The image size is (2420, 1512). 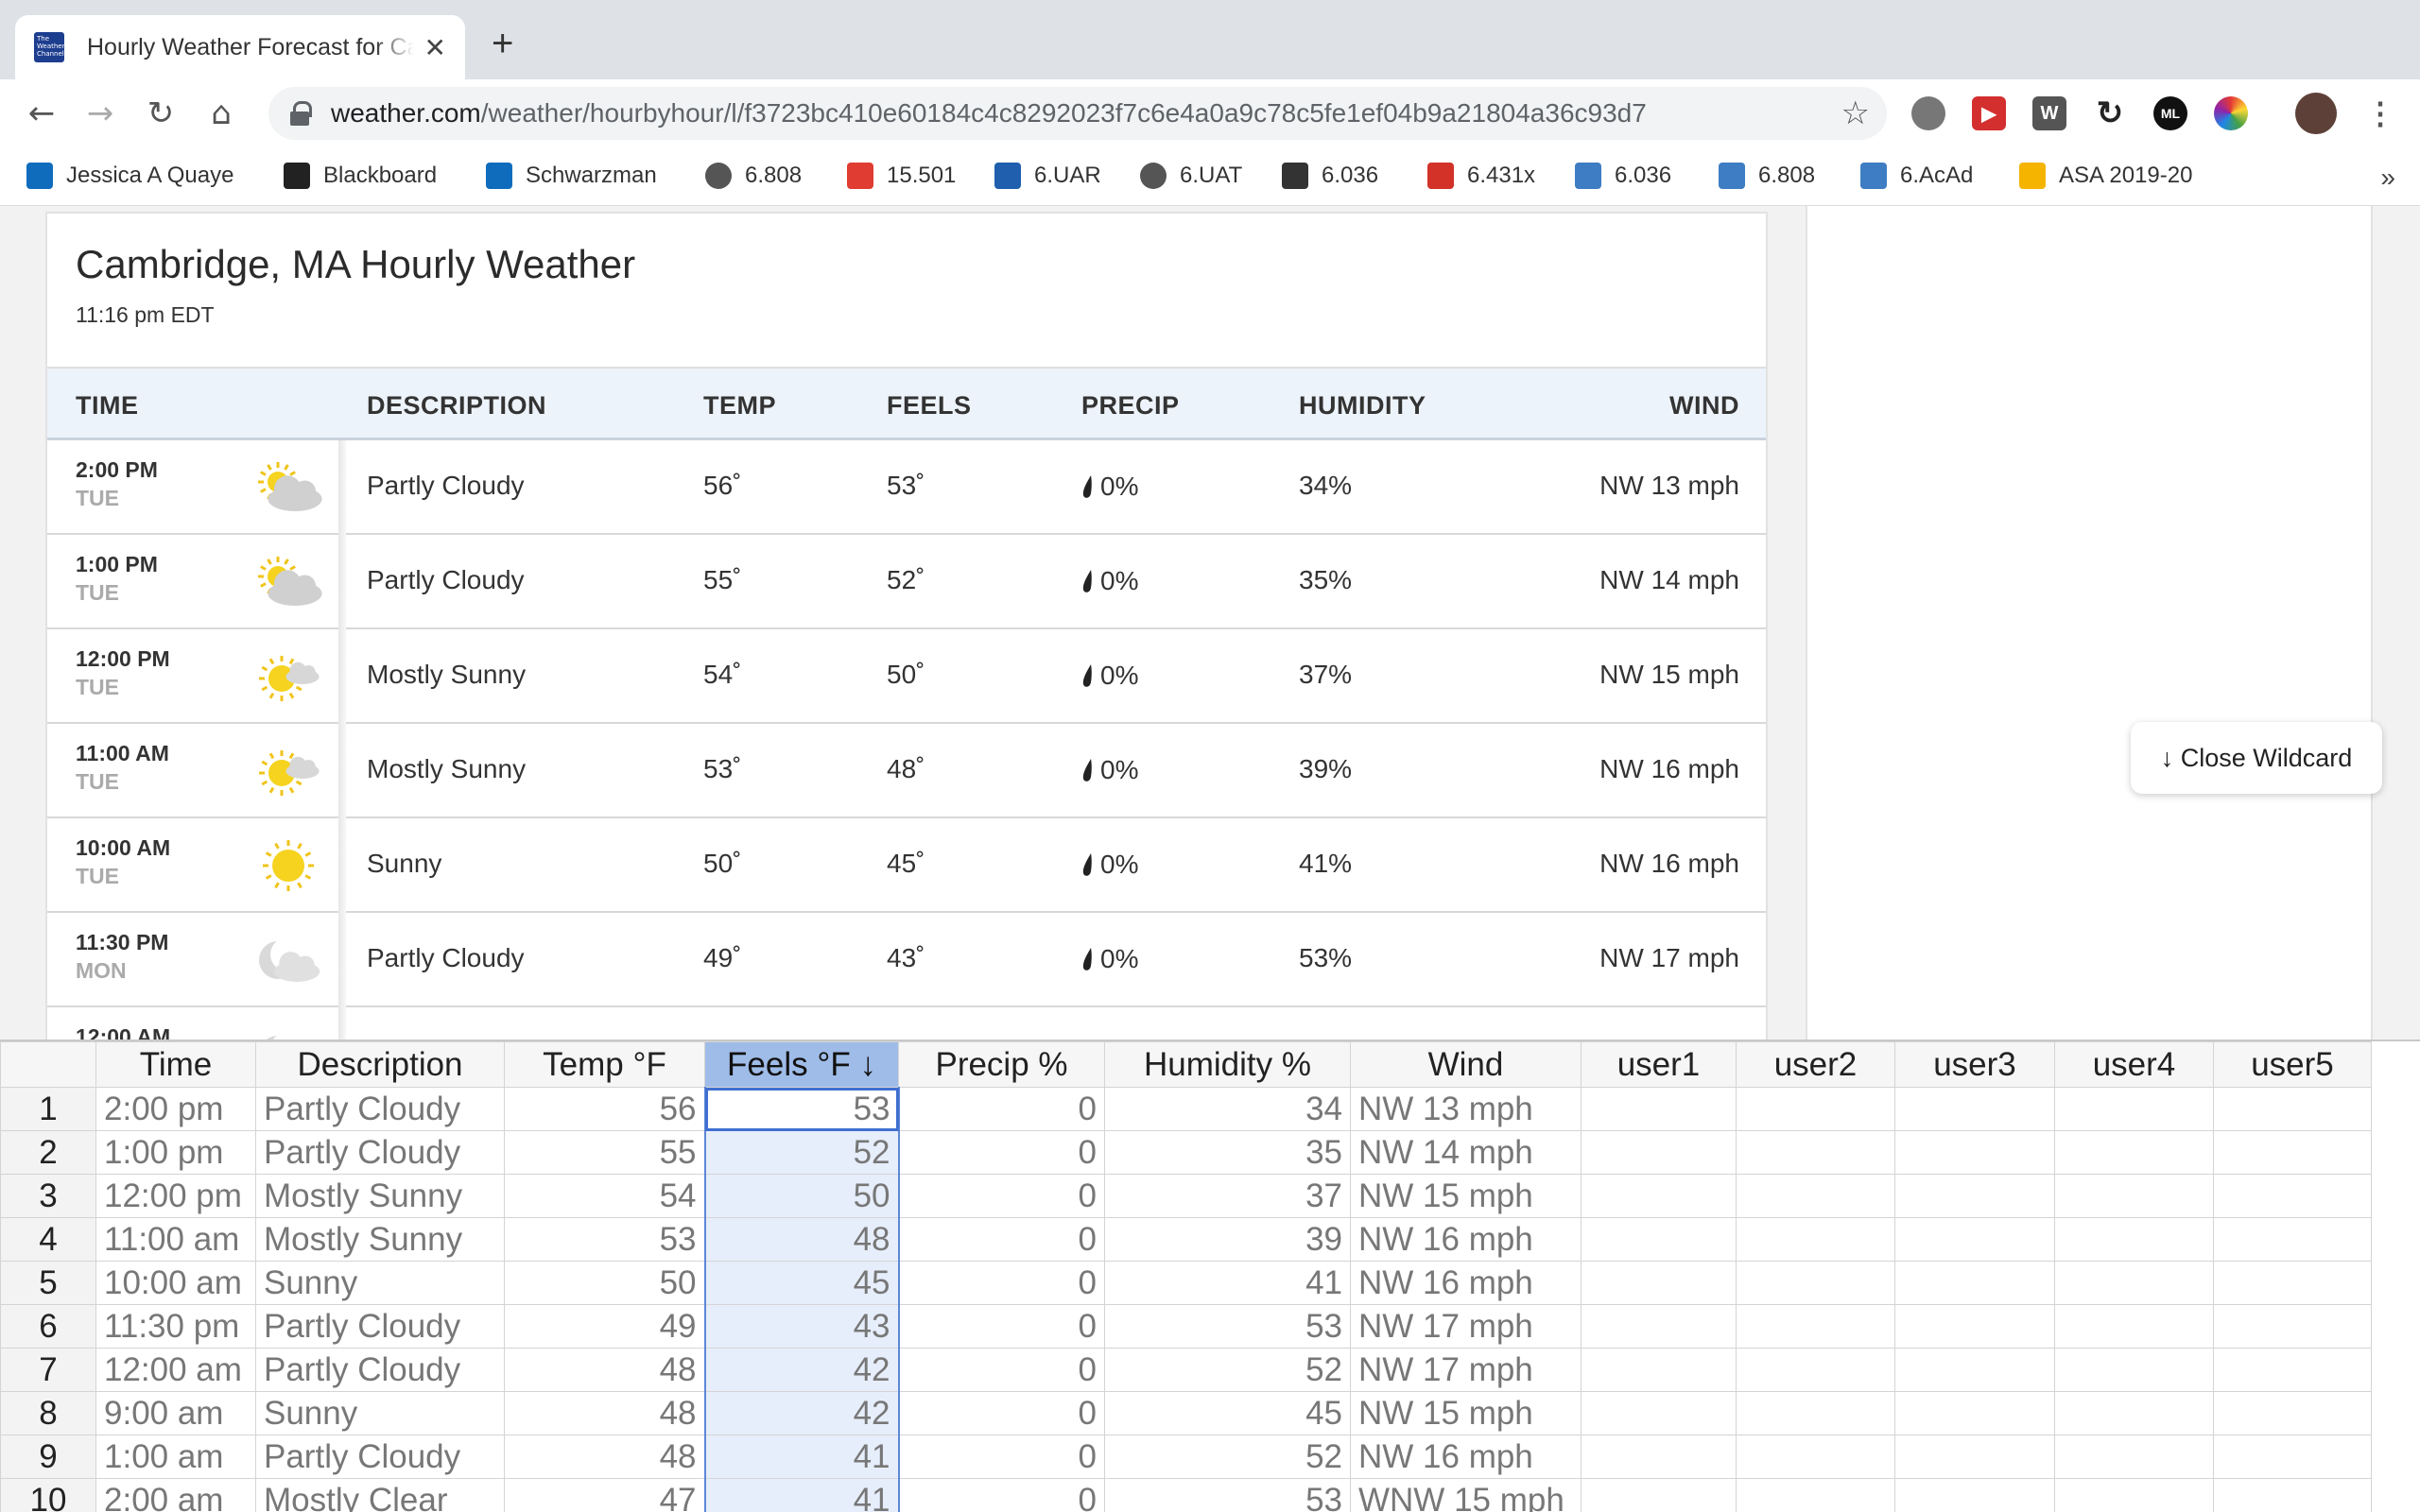 I want to click on column-header: user1, so click(x=1659, y=1064).